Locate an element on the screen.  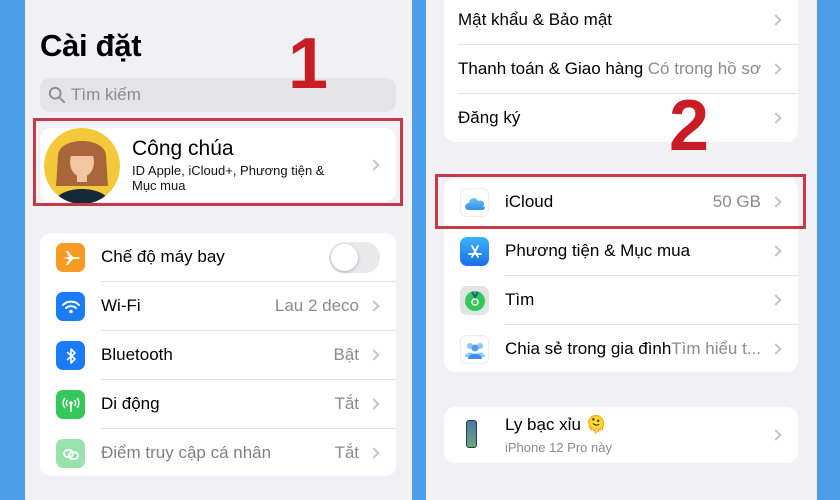
row-label: Đăng ký is located at coordinates (489, 117).